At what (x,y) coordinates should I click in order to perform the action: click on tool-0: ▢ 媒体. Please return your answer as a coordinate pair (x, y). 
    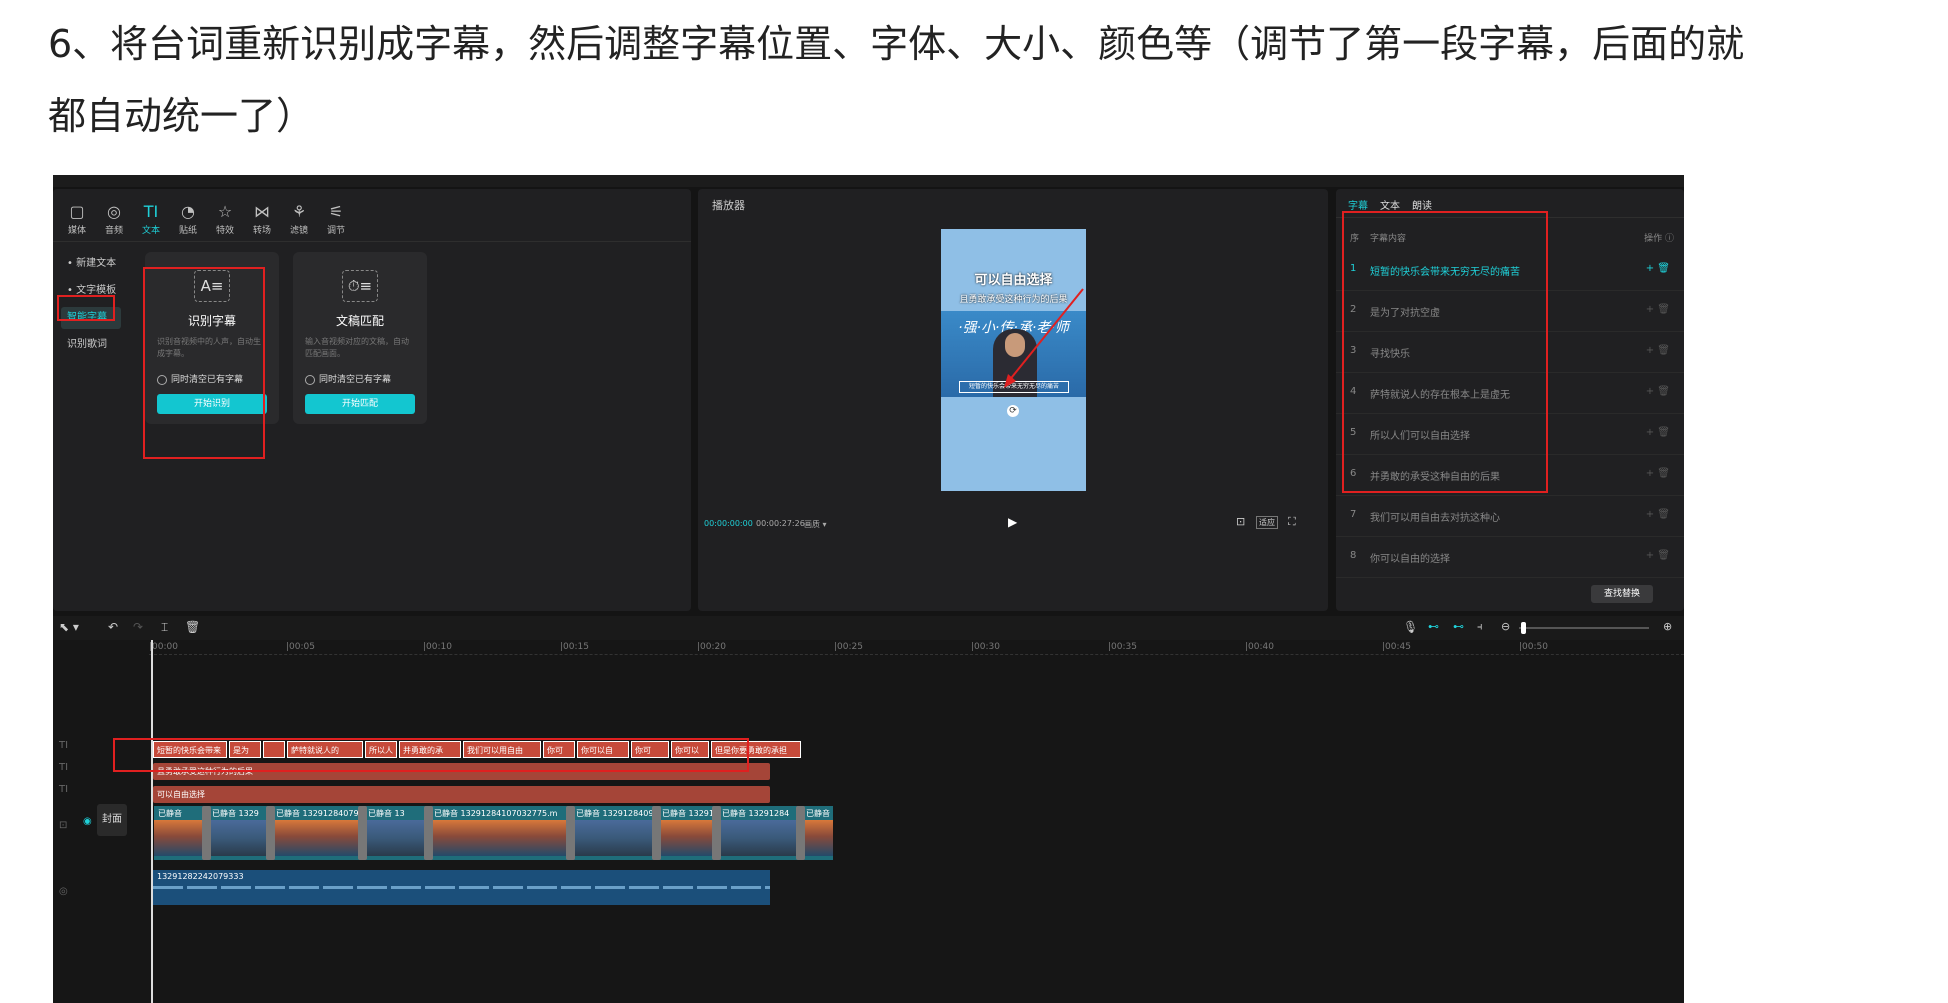
    Looking at the image, I should click on (77, 220).